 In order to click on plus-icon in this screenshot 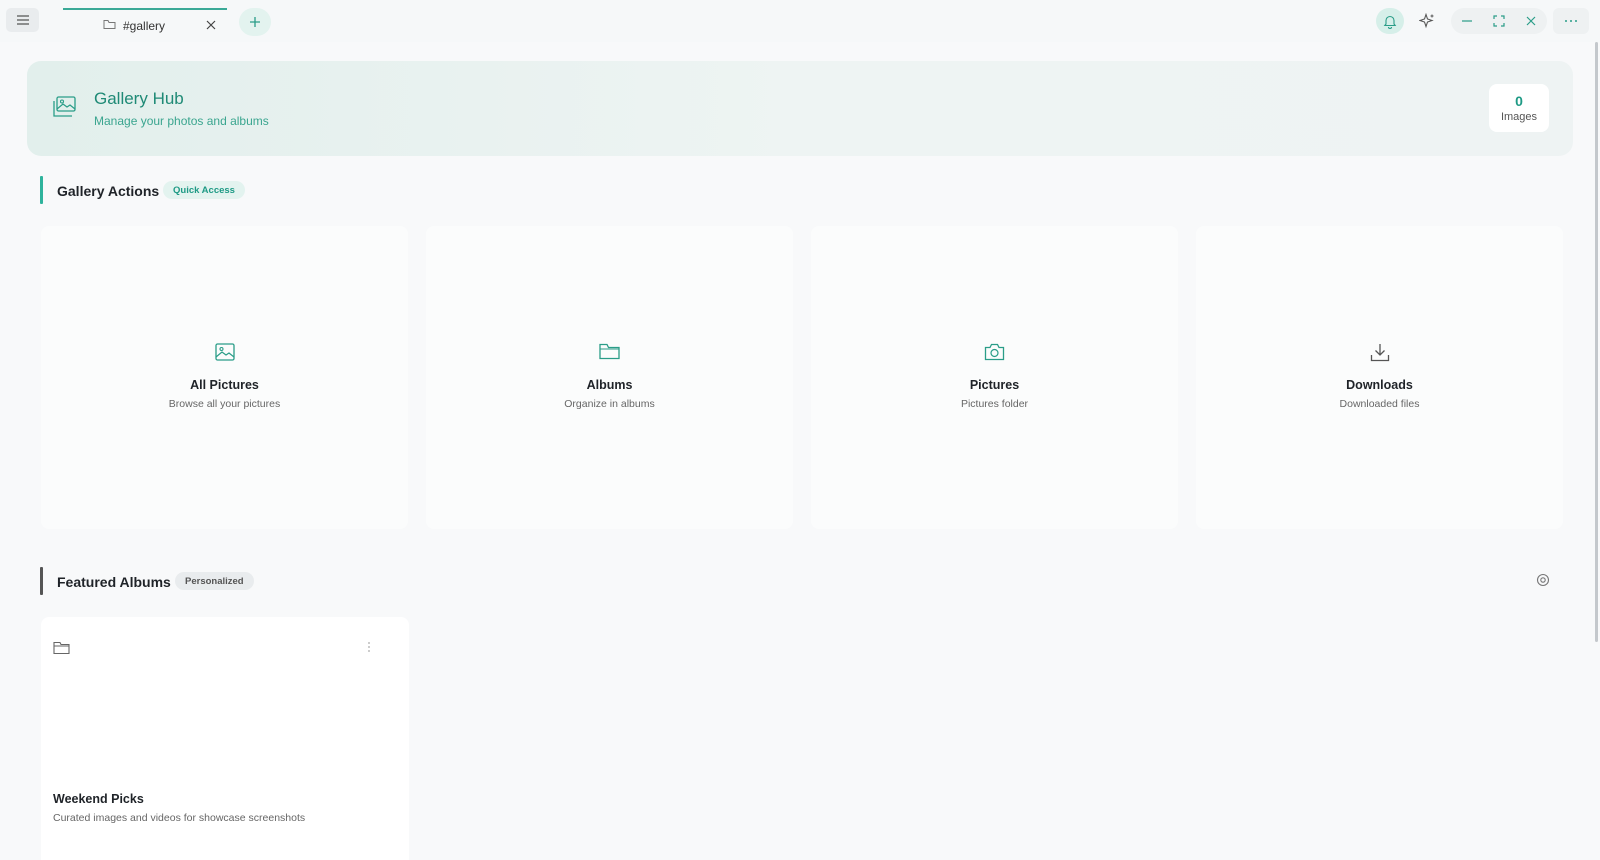, I will do `click(255, 22)`.